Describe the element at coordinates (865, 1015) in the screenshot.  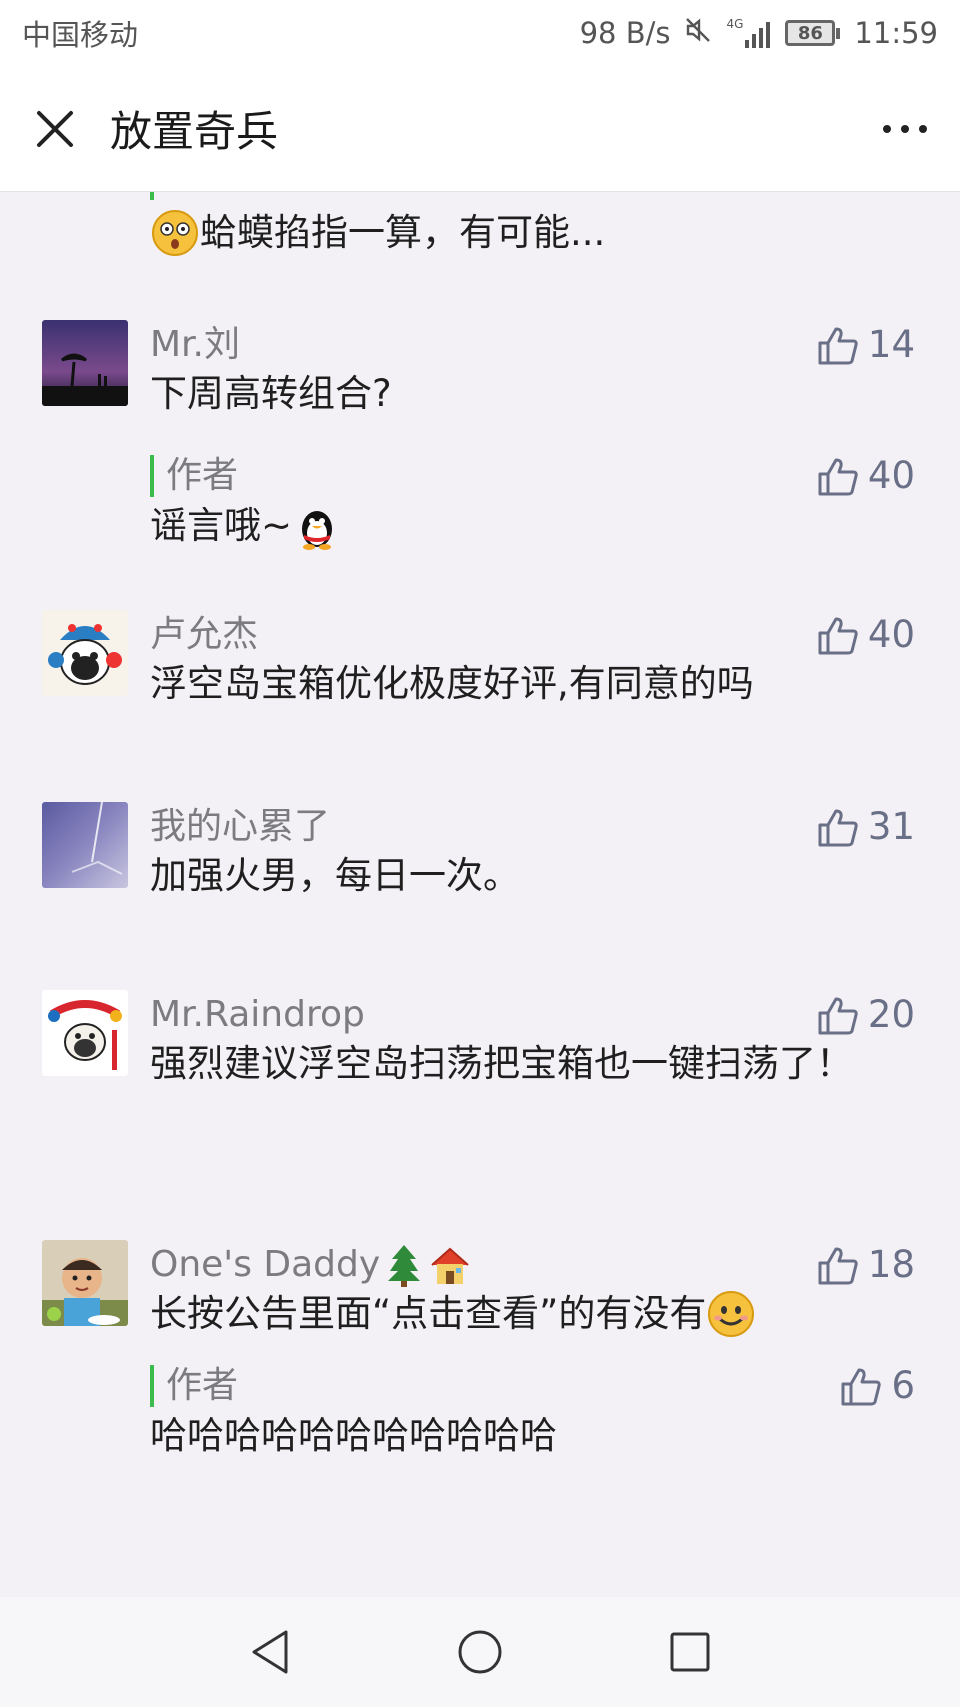
I see `like-button: 20` at that location.